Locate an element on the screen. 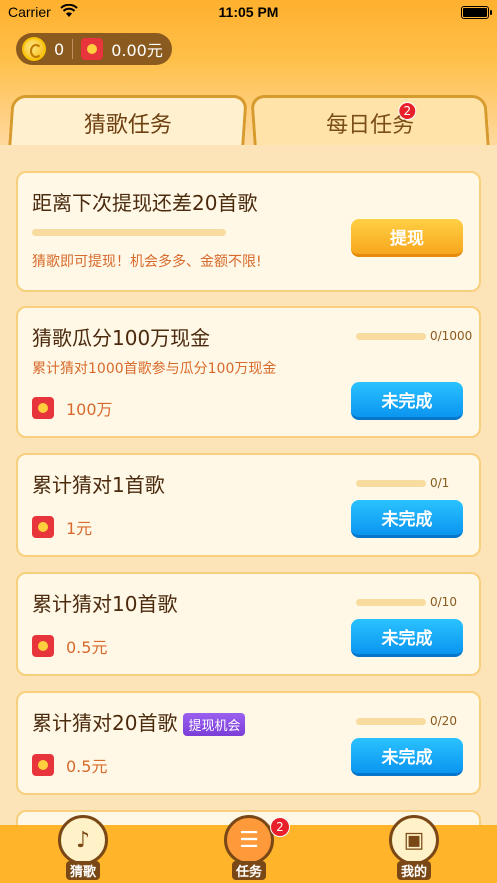 Image resolution: width=497 pixels, height=883 pixels. bottom-nav: ♪ 猜歌 ☰ 任务 2 ▣ 我的 is located at coordinates (248, 849).